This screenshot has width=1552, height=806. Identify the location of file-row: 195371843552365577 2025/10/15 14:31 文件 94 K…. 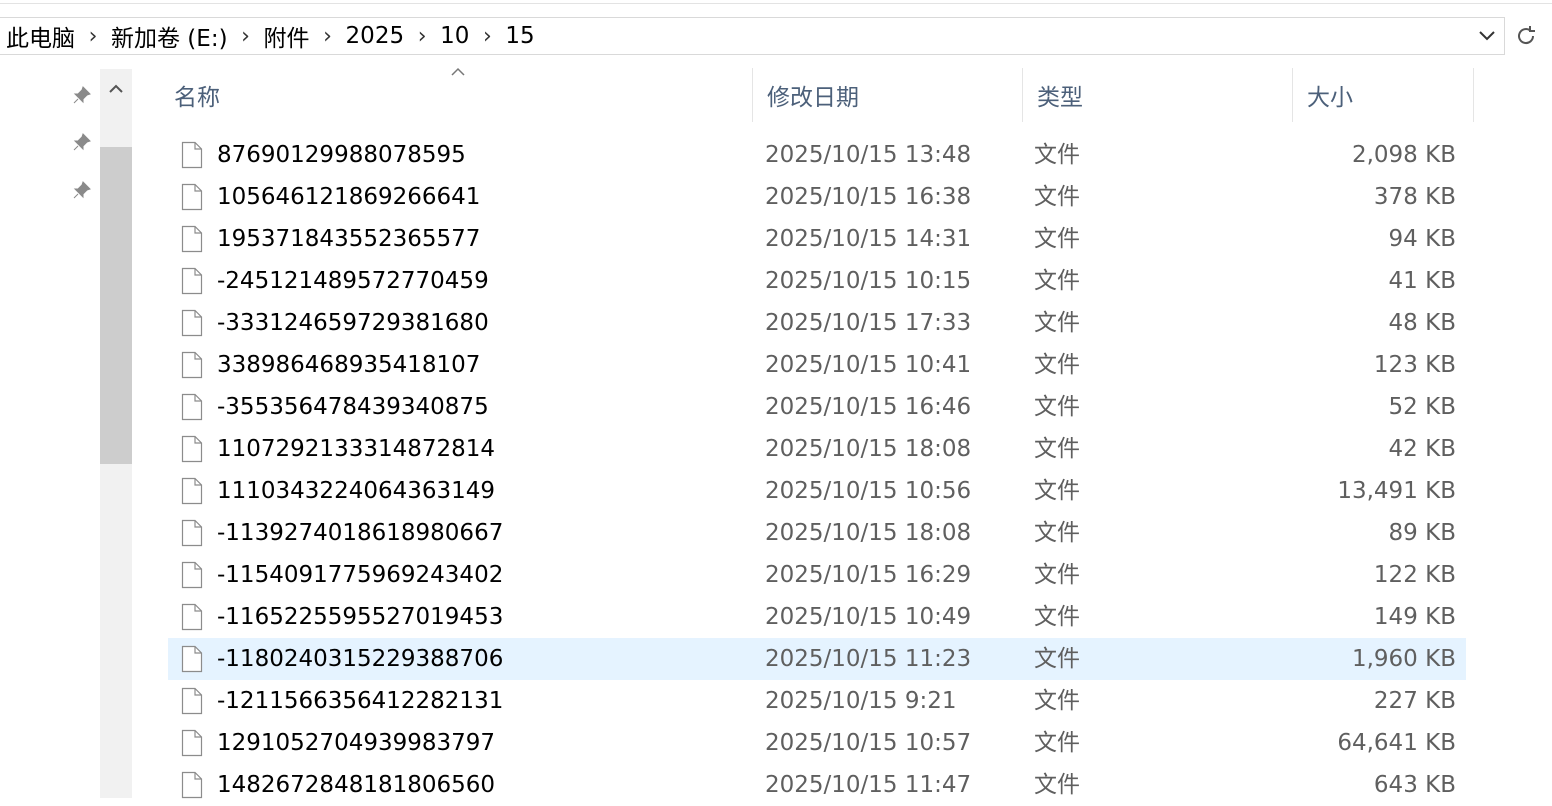
(817, 239).